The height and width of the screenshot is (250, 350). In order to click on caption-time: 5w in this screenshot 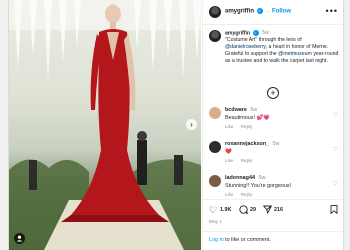, I will do `click(265, 33)`.